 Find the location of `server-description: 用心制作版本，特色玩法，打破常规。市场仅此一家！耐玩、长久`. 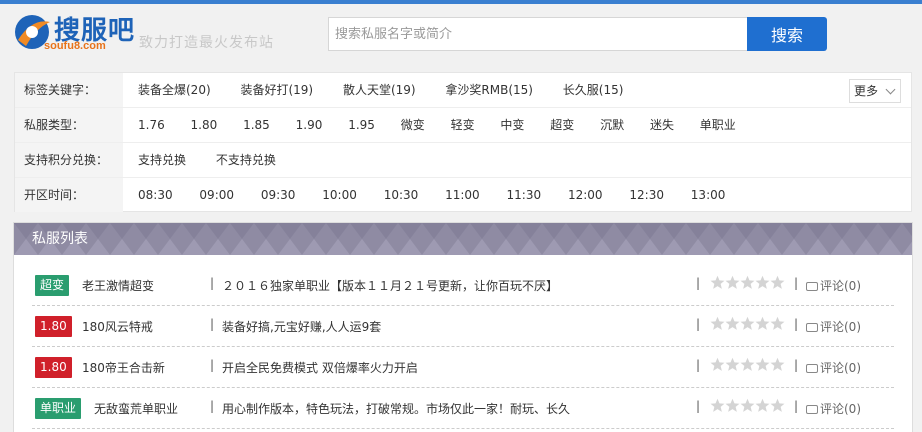

server-description: 用心制作版本，特色玩法，打破常规。市场仅此一家！耐玩、长久 is located at coordinates (396, 408).